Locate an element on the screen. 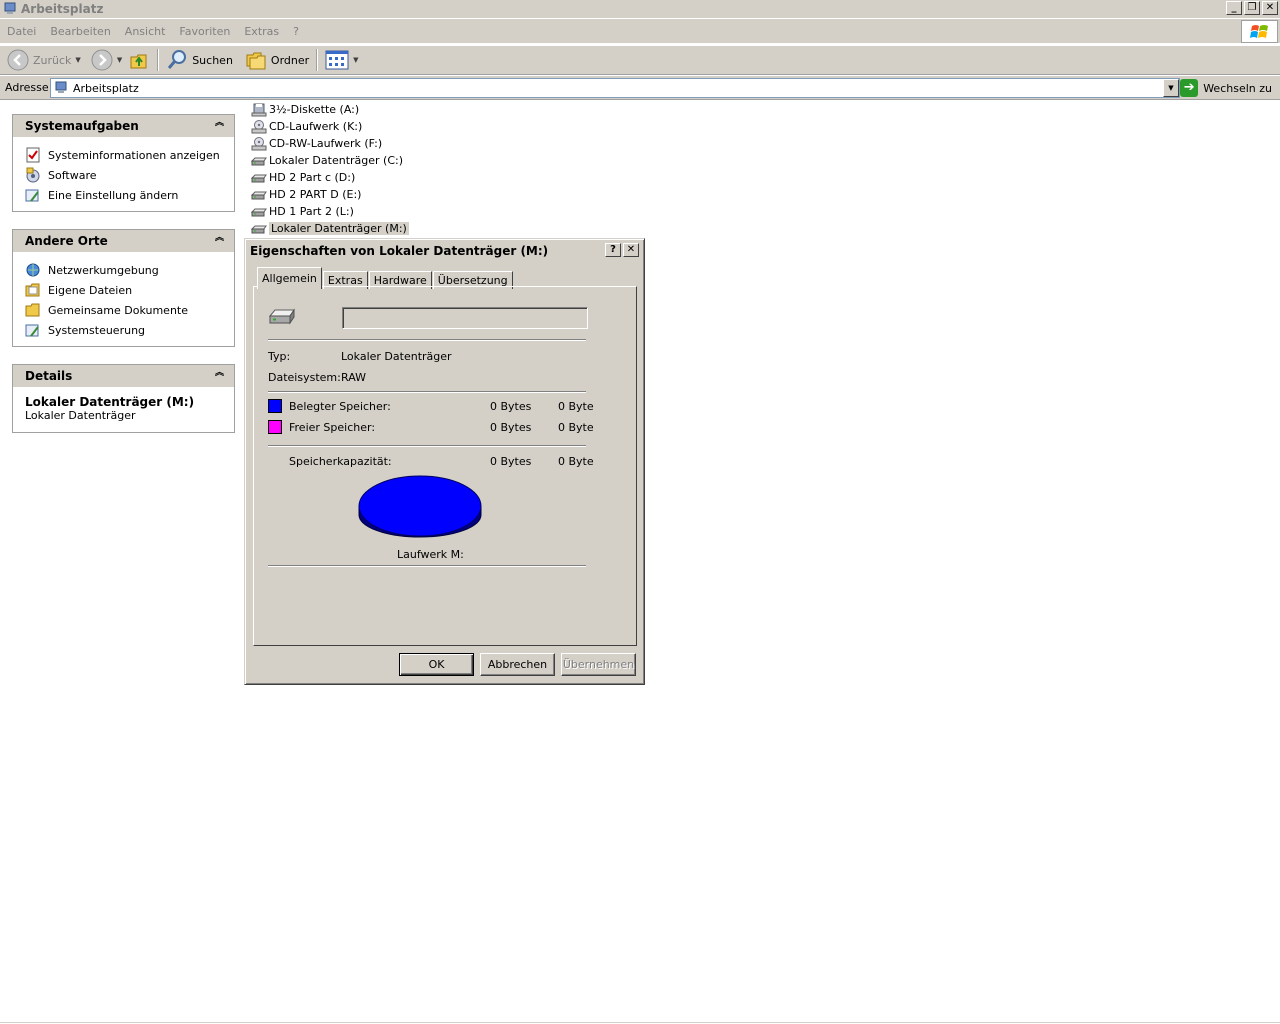 The height and width of the screenshot is (1024, 1280). task-system-info: Systeminformationen anzeigen is located at coordinates (129, 155).